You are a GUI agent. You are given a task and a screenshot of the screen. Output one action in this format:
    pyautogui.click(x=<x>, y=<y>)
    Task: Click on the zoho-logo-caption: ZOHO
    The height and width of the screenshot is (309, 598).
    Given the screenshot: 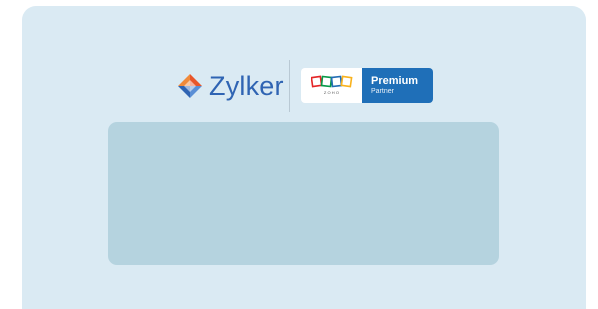 What is the action you would take?
    pyautogui.click(x=332, y=92)
    